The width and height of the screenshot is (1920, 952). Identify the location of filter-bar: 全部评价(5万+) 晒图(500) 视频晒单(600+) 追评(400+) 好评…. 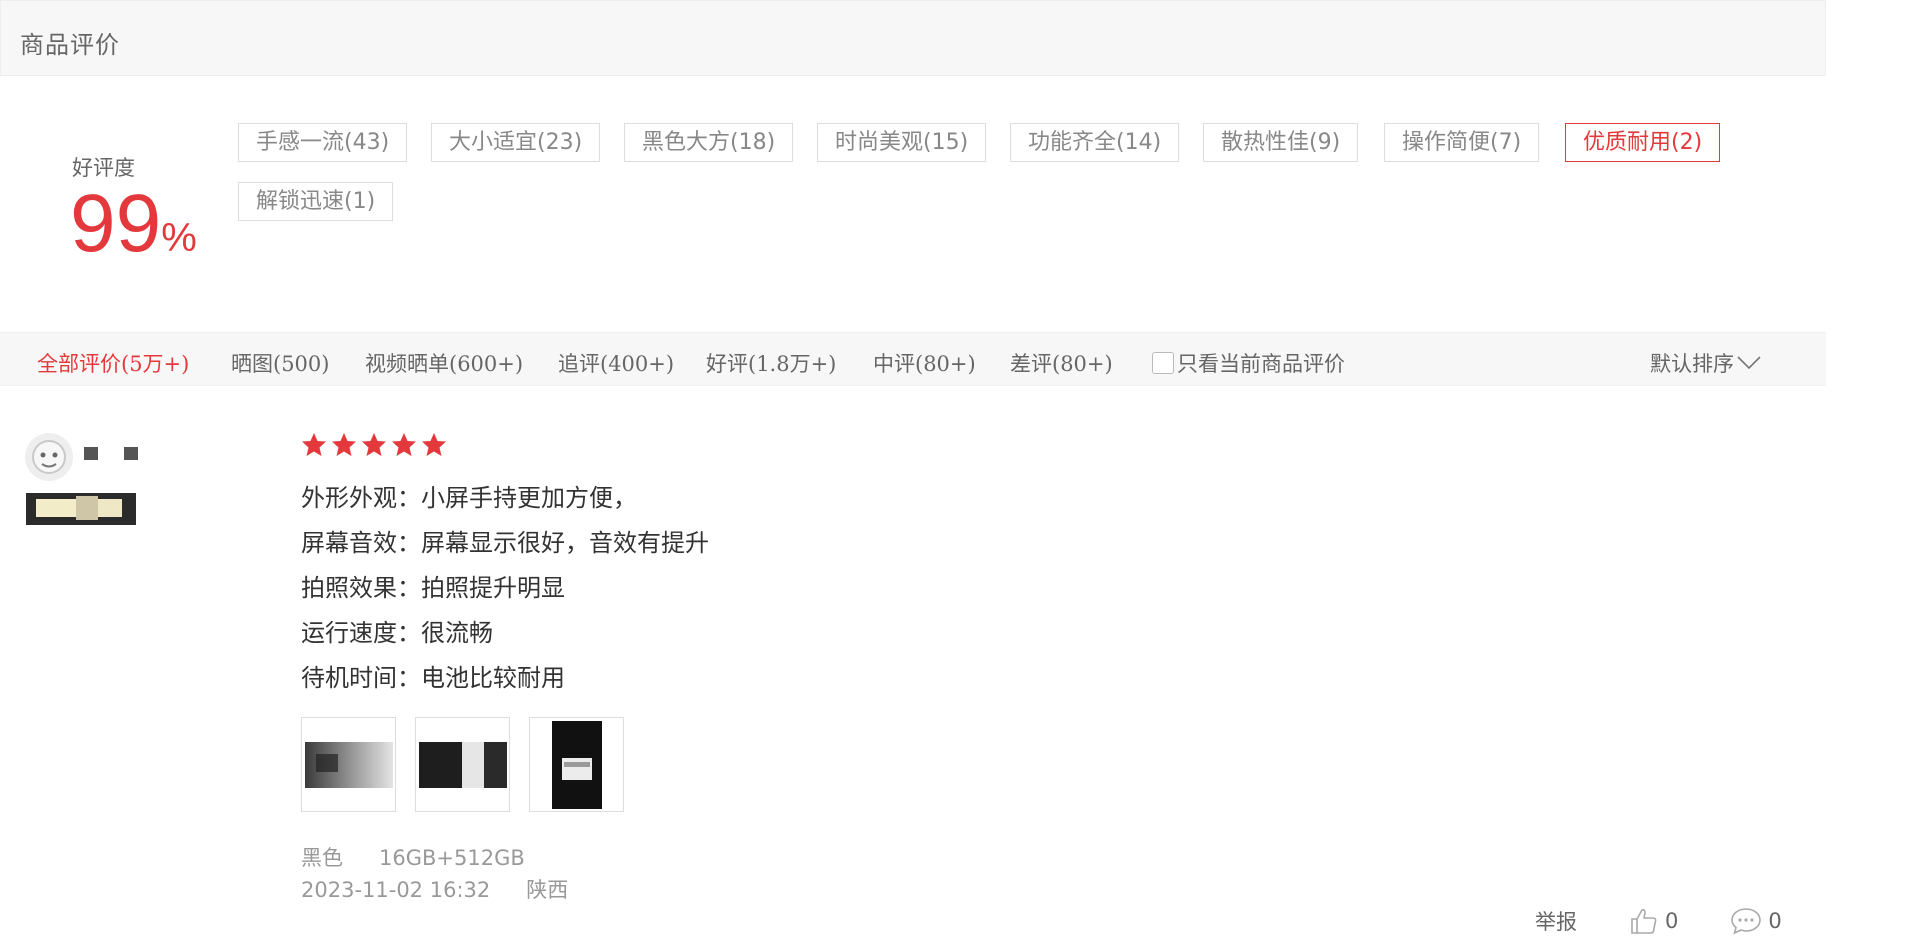
(913, 359).